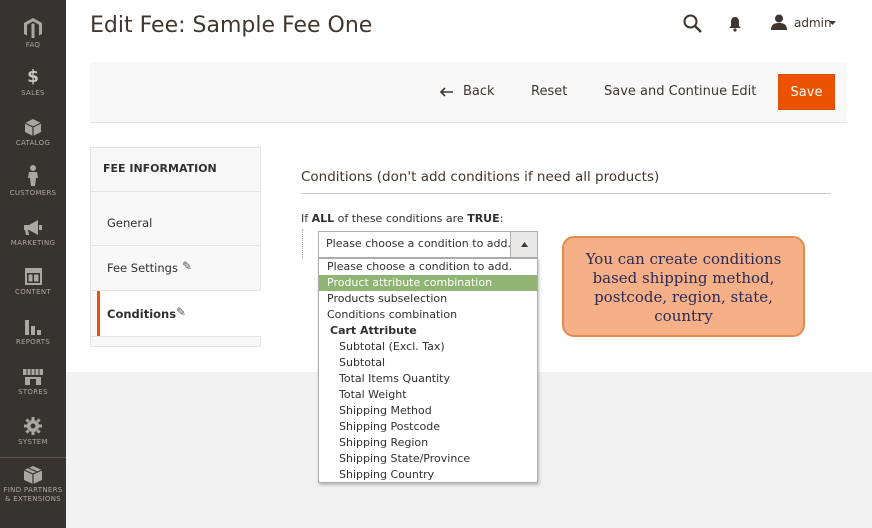 This screenshot has width=872, height=528. What do you see at coordinates (832, 23) in the screenshot?
I see `chevron-down-icon` at bounding box center [832, 23].